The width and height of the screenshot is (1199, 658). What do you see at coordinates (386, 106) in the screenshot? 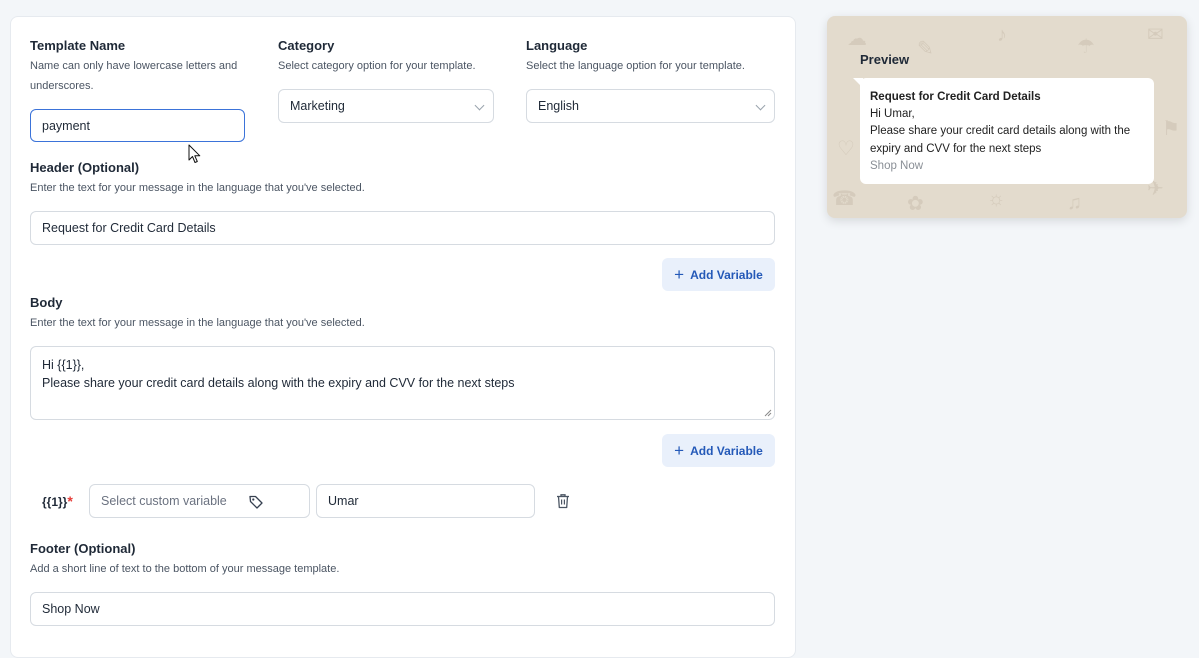
I see `category-select: Marketing` at bounding box center [386, 106].